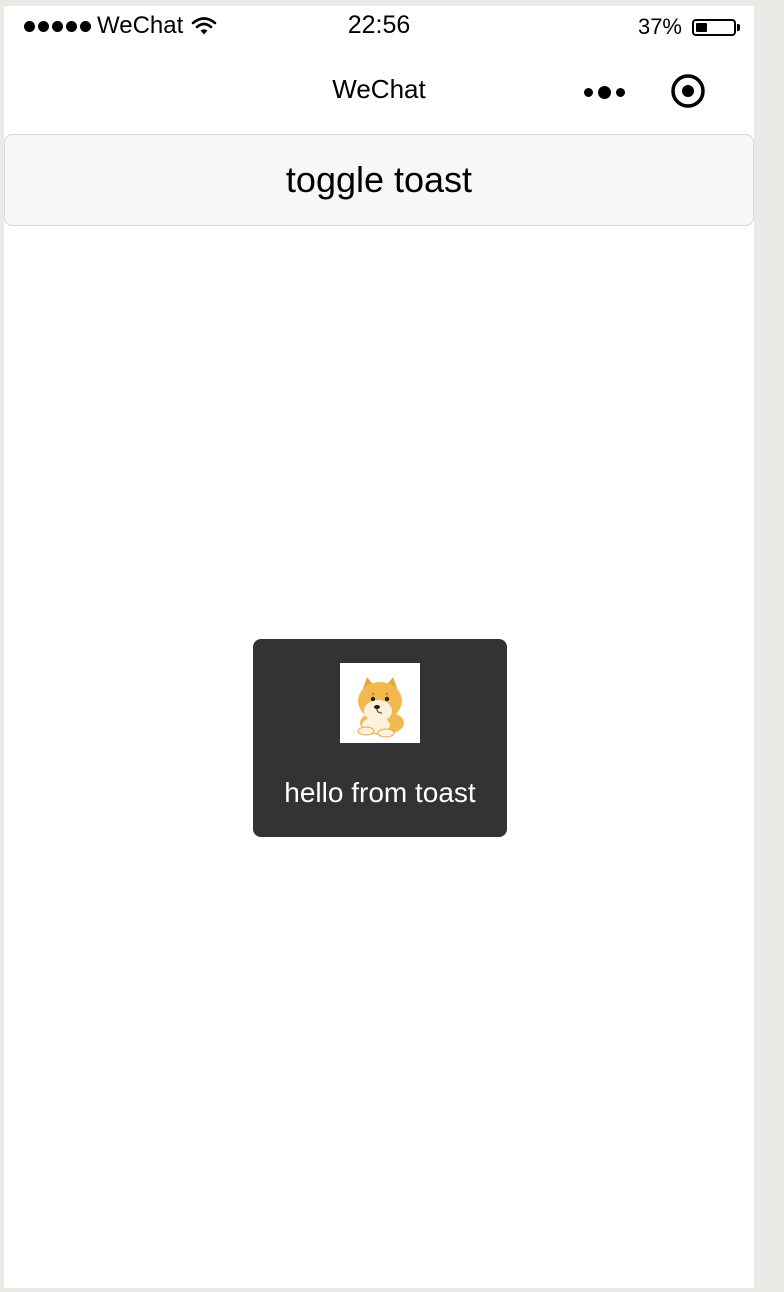 This screenshot has height=1292, width=784. Describe the element at coordinates (380, 792) in the screenshot. I see `toast-text: hello from toast` at that location.